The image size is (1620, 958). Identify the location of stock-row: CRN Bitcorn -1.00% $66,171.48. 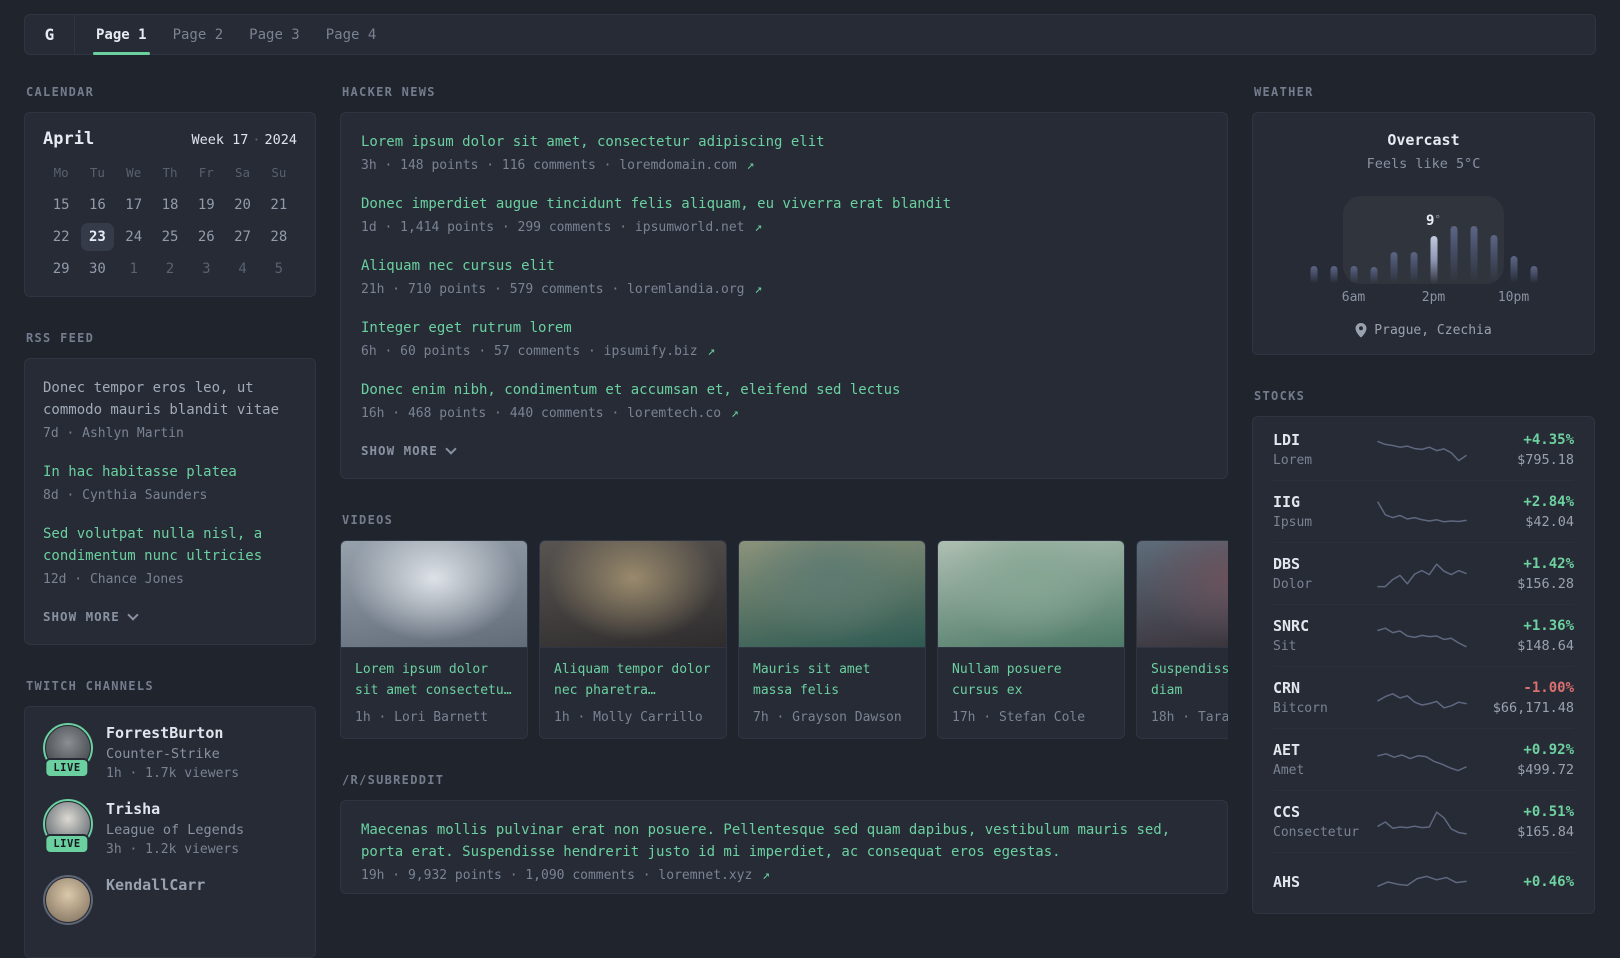
(1423, 697).